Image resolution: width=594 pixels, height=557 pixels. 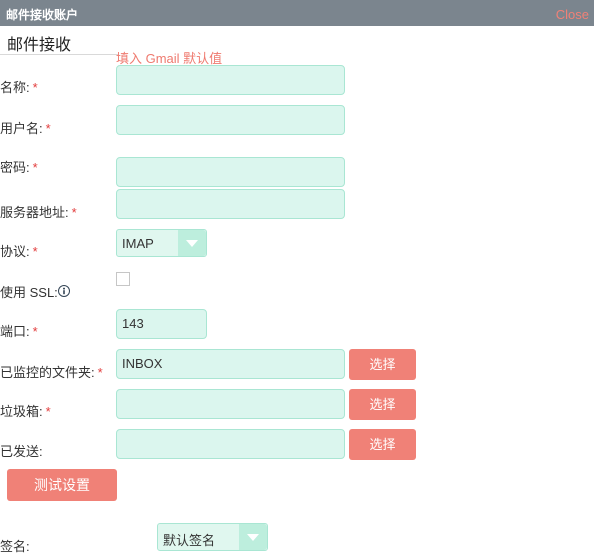 What do you see at coordinates (230, 120) in the screenshot?
I see `username-input` at bounding box center [230, 120].